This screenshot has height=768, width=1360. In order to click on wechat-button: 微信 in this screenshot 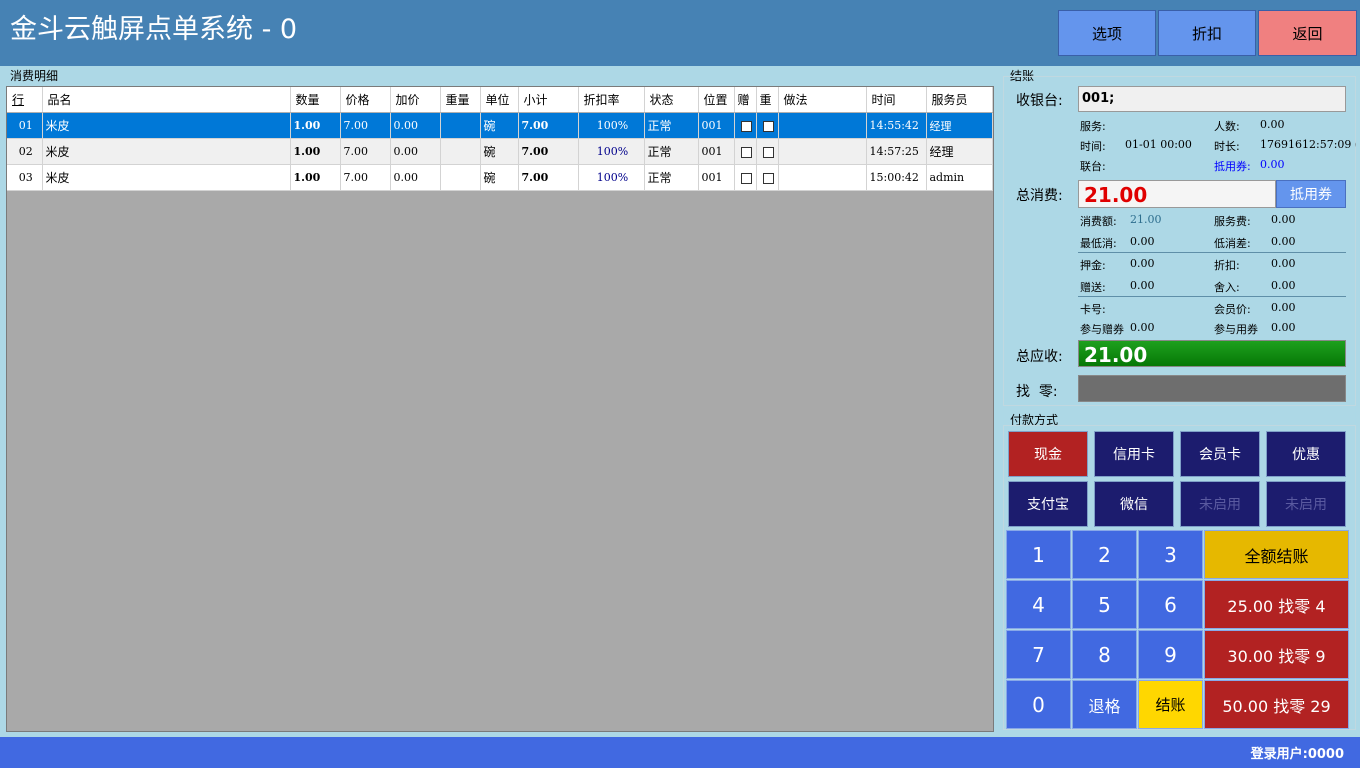, I will do `click(1134, 504)`.